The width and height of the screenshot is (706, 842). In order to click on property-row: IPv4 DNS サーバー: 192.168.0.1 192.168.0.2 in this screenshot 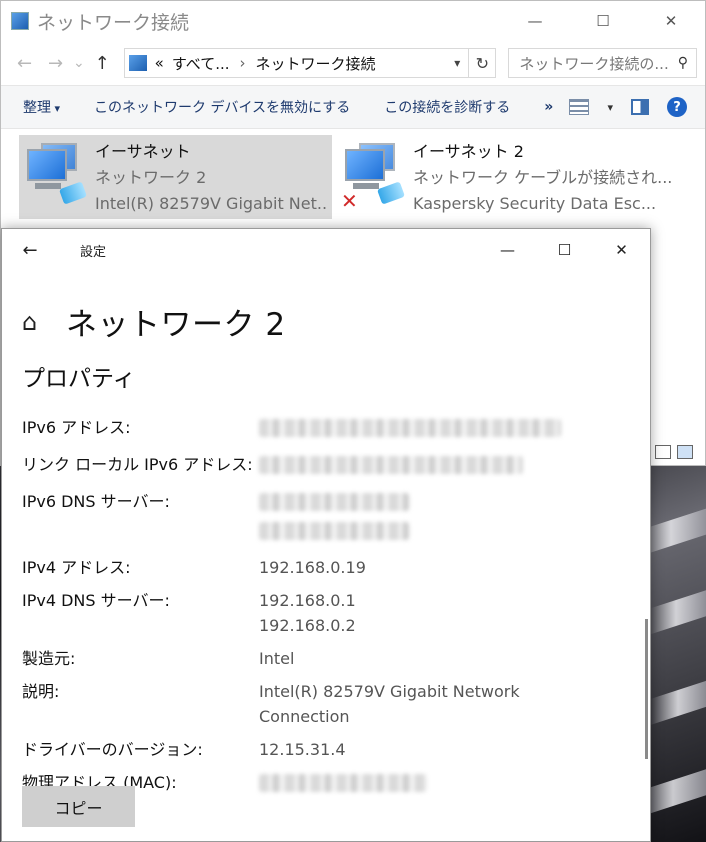, I will do `click(327, 613)`.